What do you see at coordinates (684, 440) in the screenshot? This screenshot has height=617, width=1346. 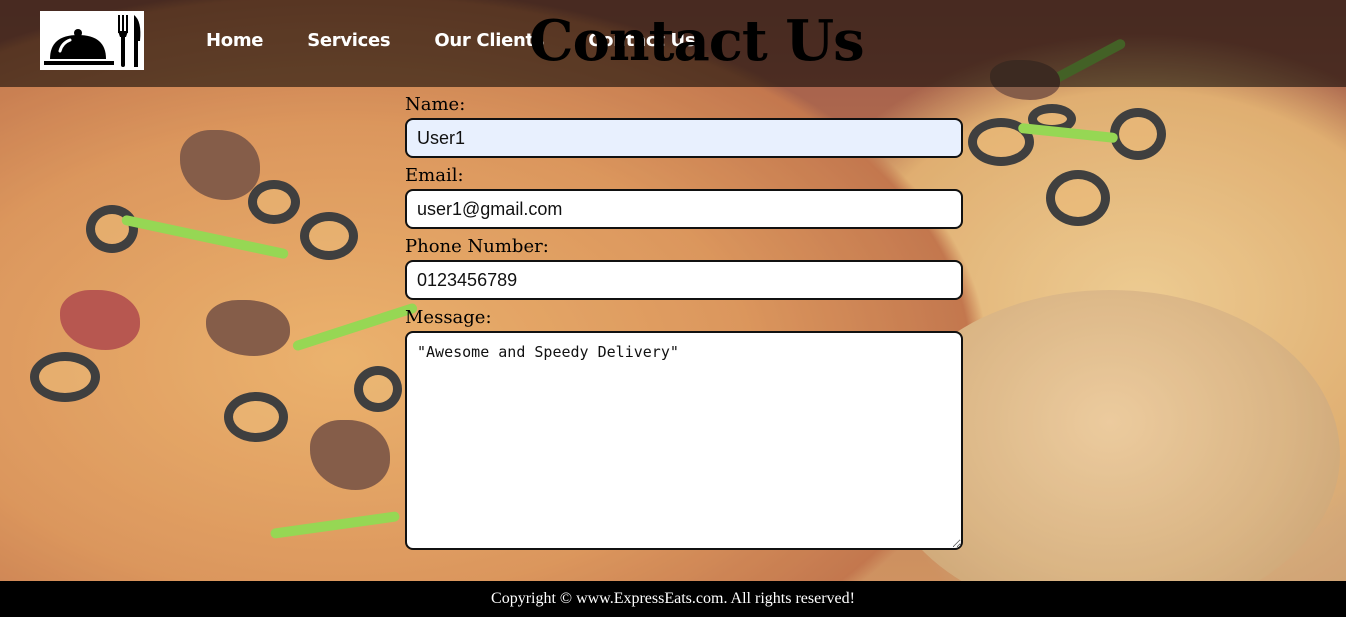 I see `message-textarea: "Awesome and Speedy Delivery"` at bounding box center [684, 440].